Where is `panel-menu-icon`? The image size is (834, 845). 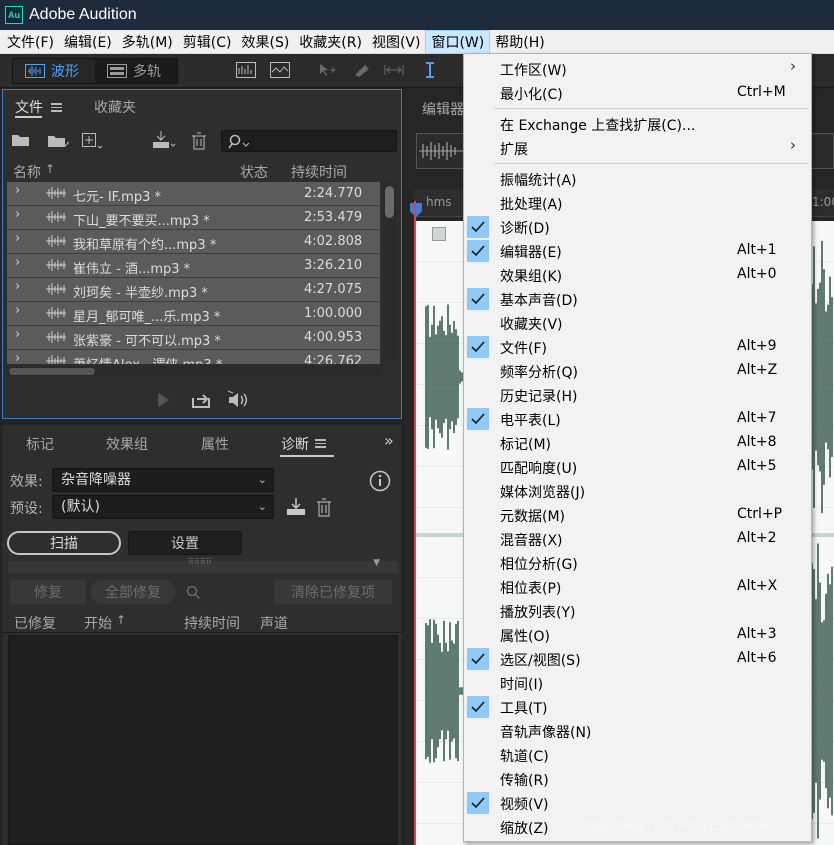 panel-menu-icon is located at coordinates (56, 107).